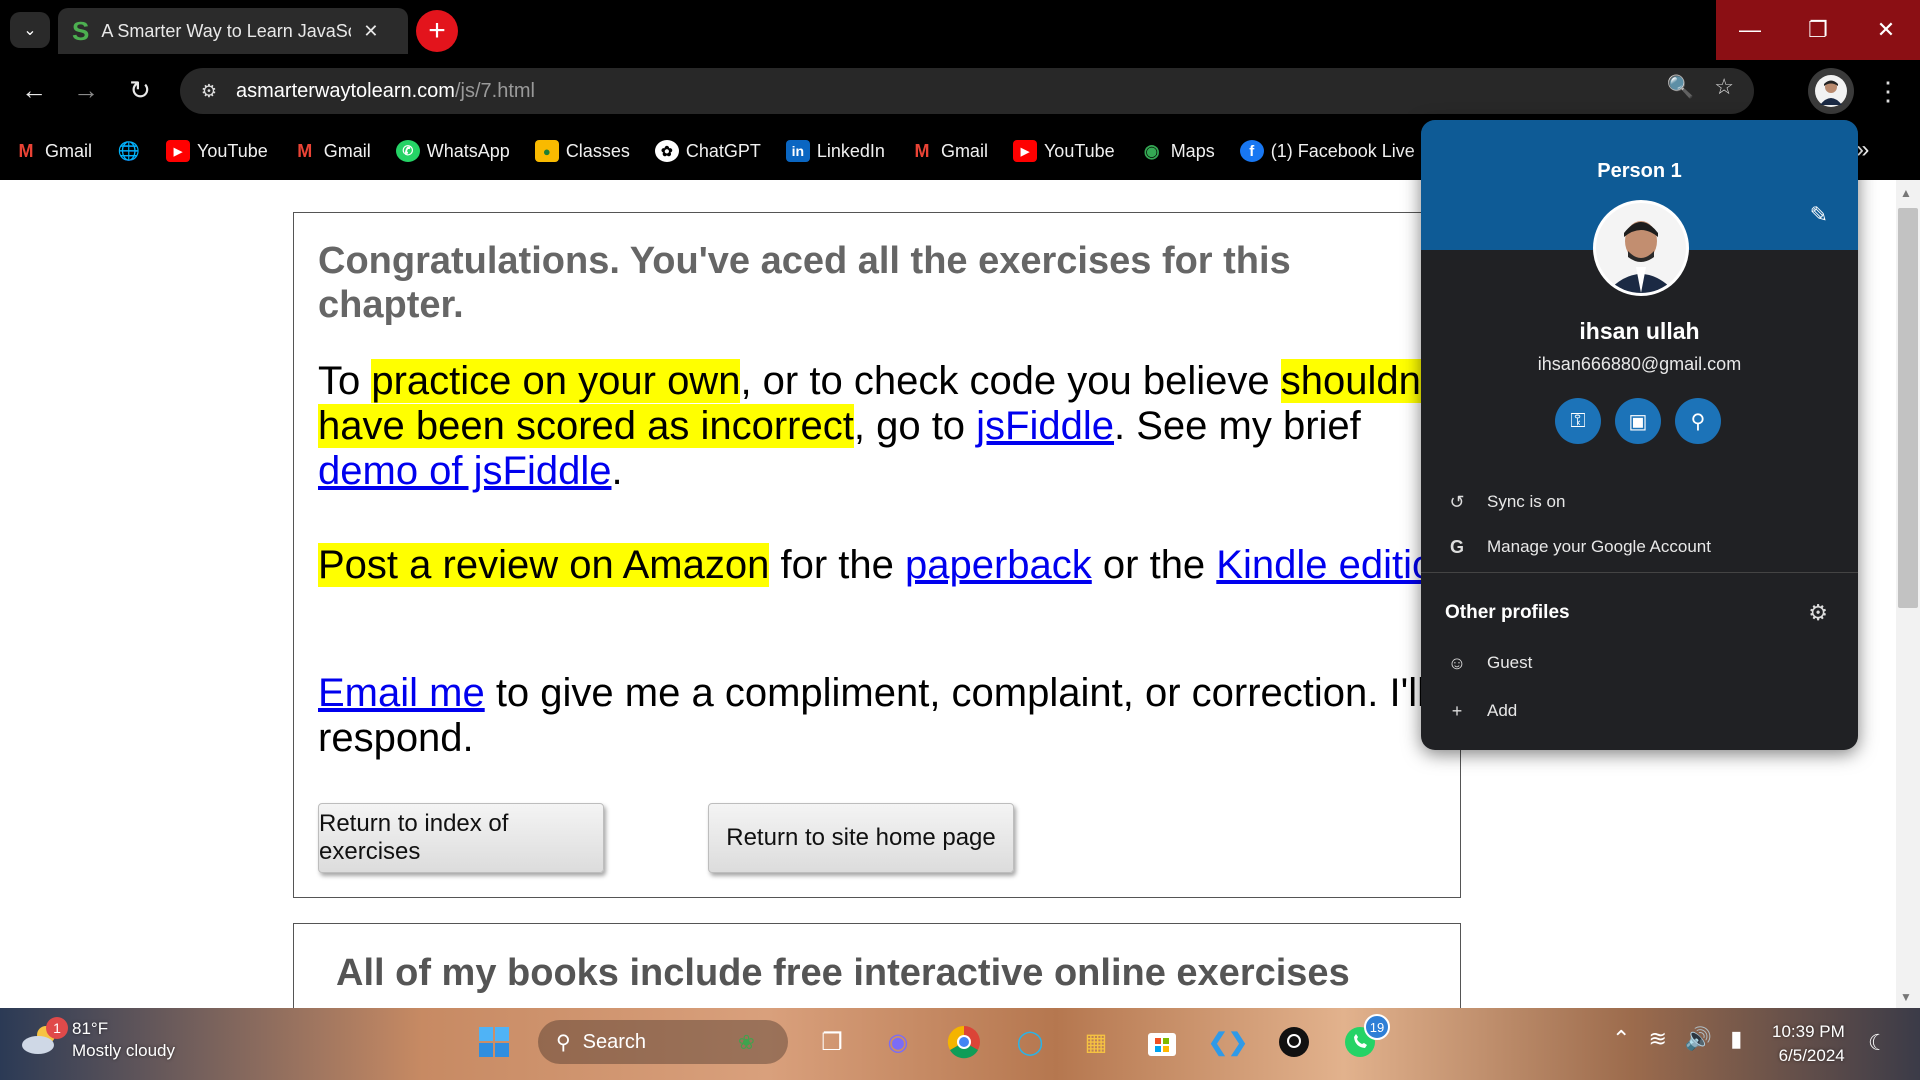 Image resolution: width=1920 pixels, height=1080 pixels. Describe the element at coordinates (129, 151) in the screenshot. I see `bookmark-globe: 🌐` at that location.